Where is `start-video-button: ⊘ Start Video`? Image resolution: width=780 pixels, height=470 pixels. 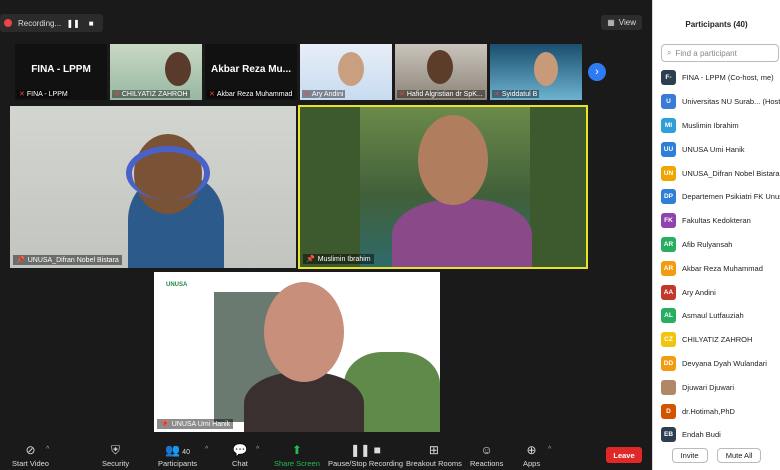
start-video-button: ⊘ Start Video is located at coordinates (30, 455).